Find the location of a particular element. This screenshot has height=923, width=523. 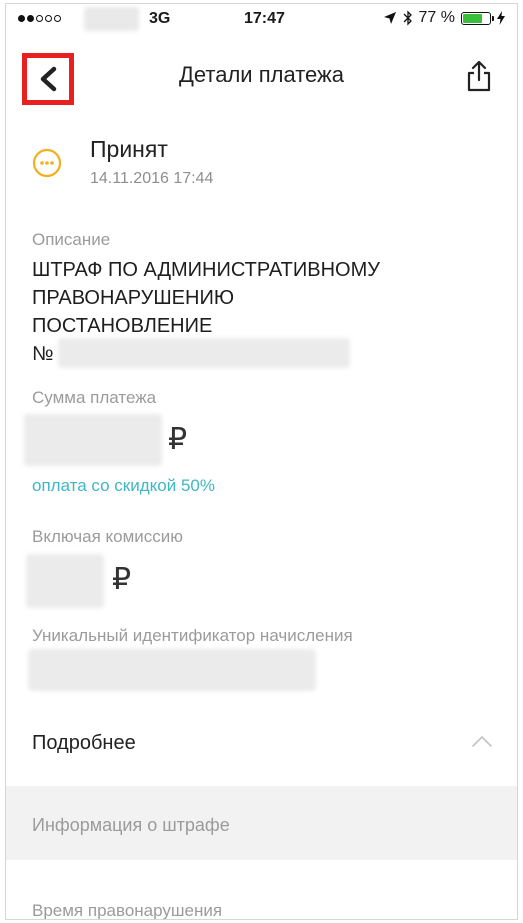

discount-note: оплата со скидкой 50% is located at coordinates (123, 485).